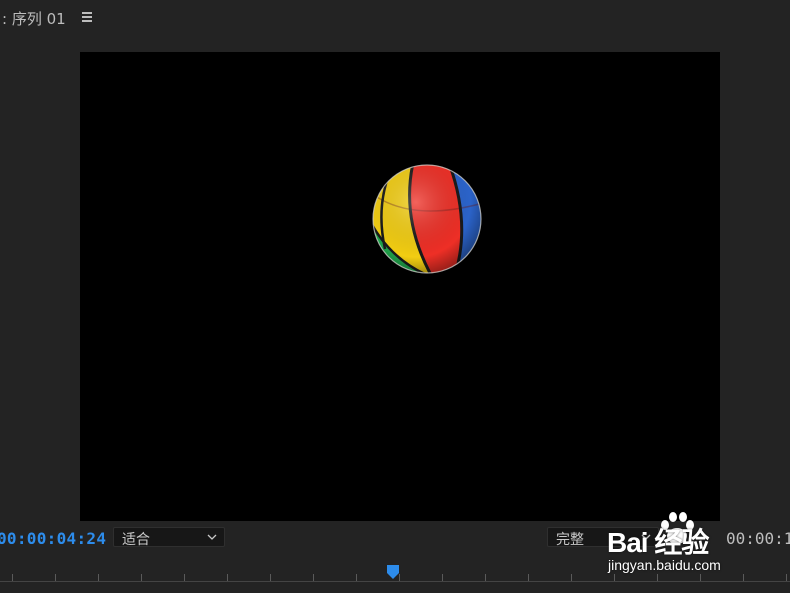 This screenshot has height=593, width=790. I want to click on watermark-logo-text: Bai 经验, so click(658, 542).